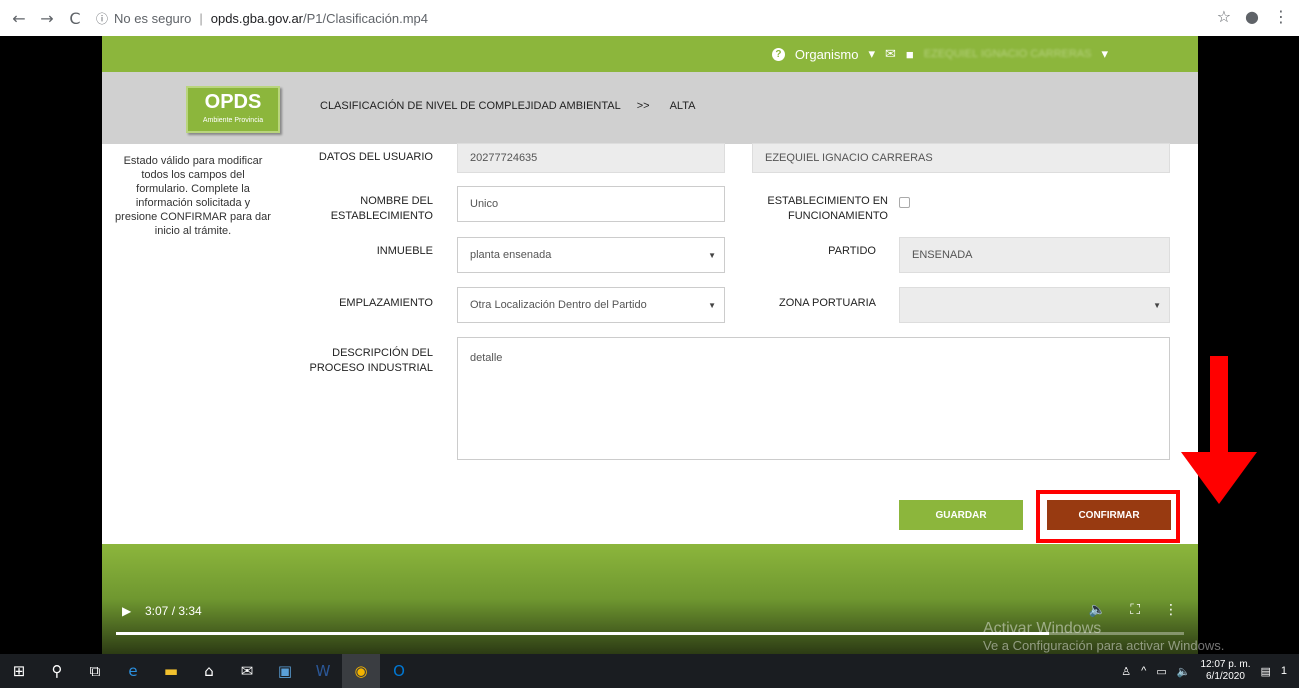 Image resolution: width=1299 pixels, height=688 pixels. Describe the element at coordinates (47, 18) in the screenshot. I see `forward-icon: →` at that location.